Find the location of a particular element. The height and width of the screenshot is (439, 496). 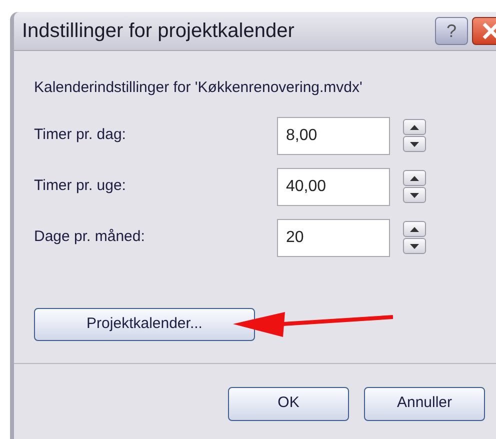

window-title: Indstillinger for projektkalender is located at coordinates (159, 31).